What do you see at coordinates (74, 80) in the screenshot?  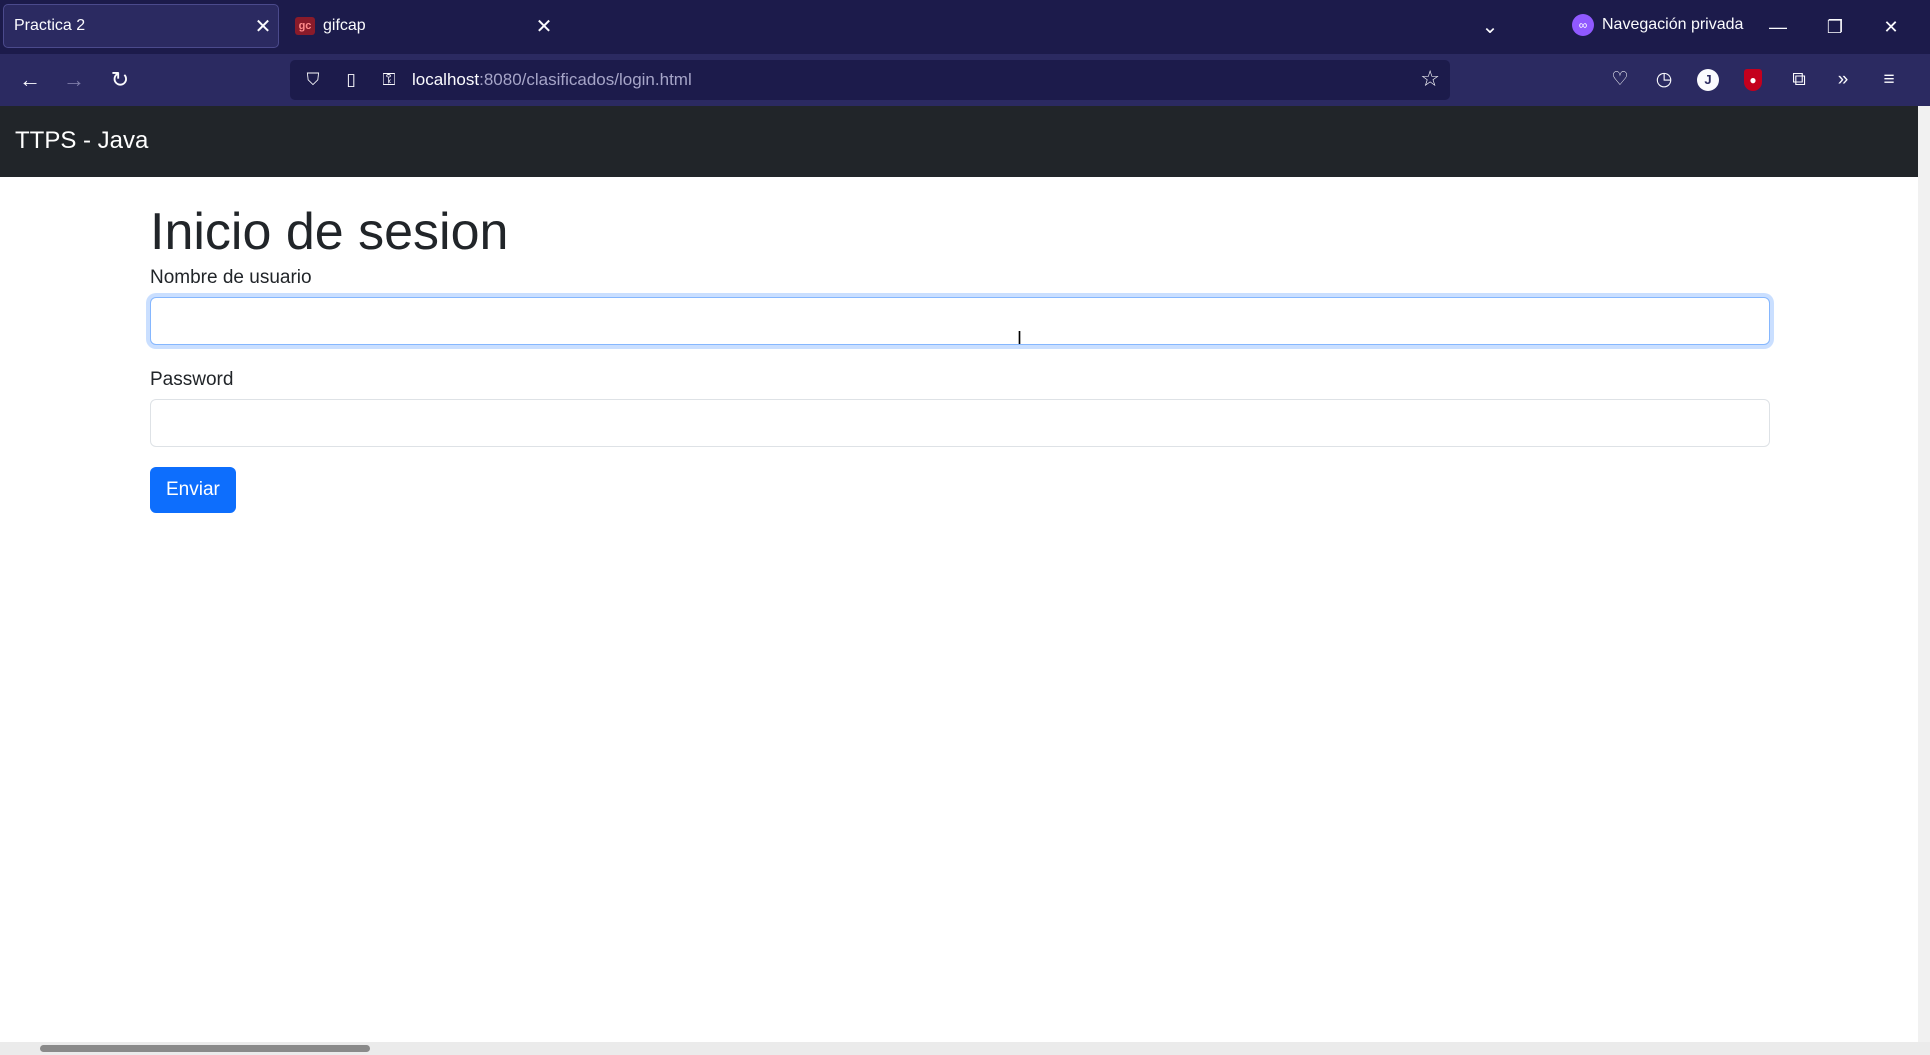 I see `forward-arrow-icon: →` at bounding box center [74, 80].